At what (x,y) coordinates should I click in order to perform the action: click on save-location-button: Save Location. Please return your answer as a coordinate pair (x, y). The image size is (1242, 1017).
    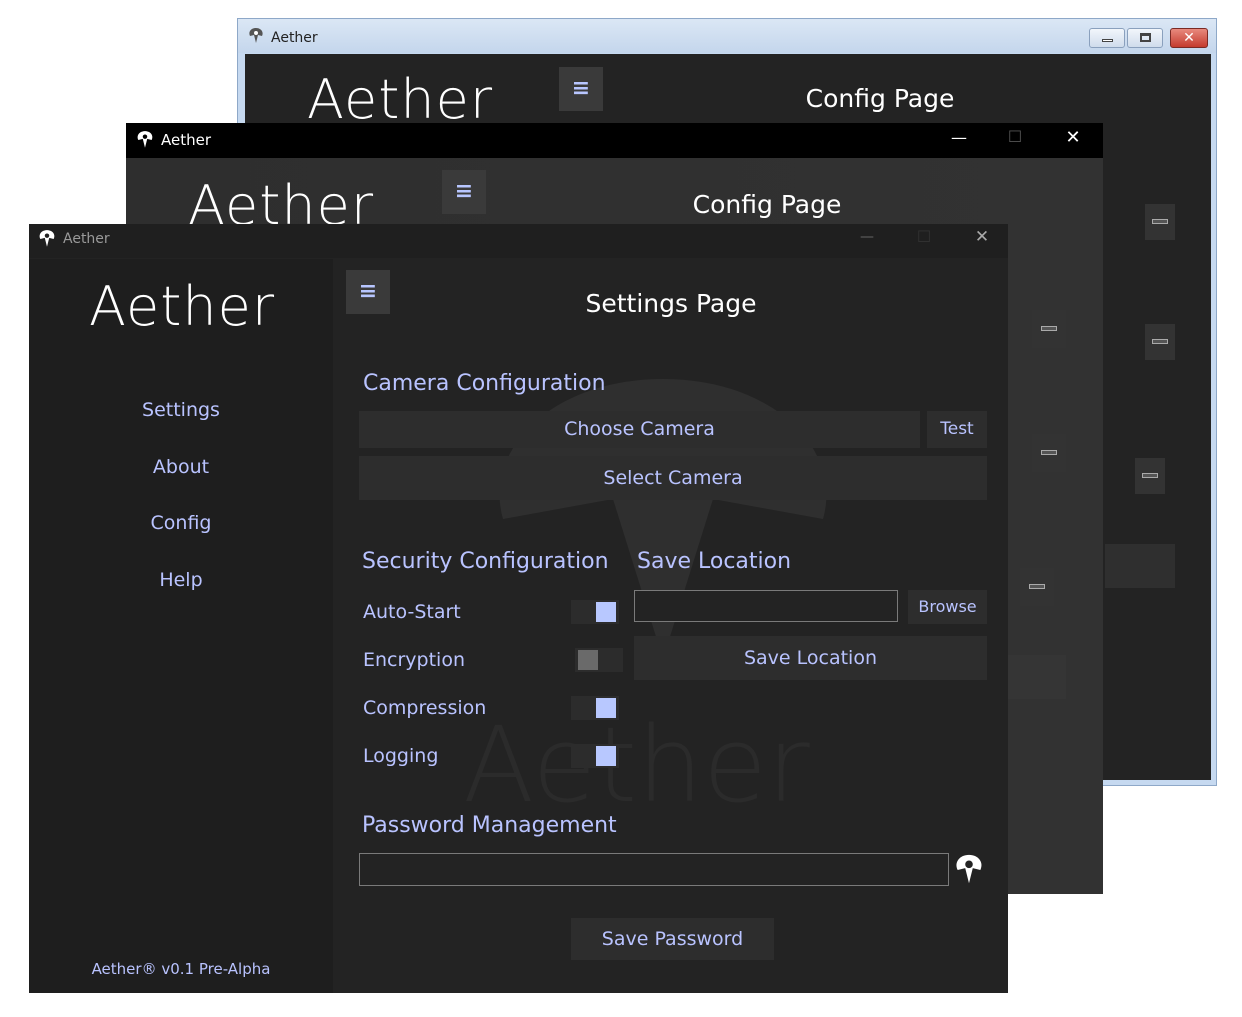
    Looking at the image, I should click on (810, 658).